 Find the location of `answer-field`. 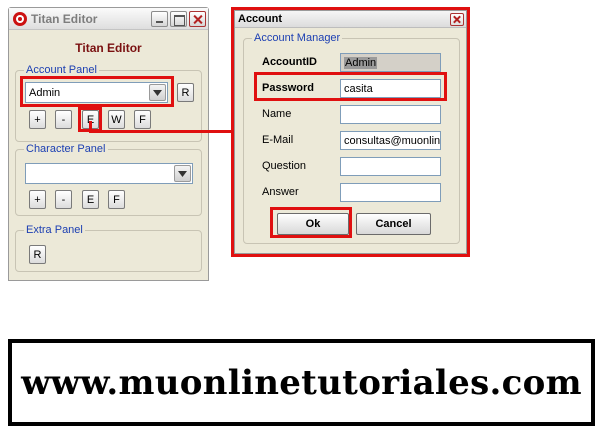

answer-field is located at coordinates (390, 192).